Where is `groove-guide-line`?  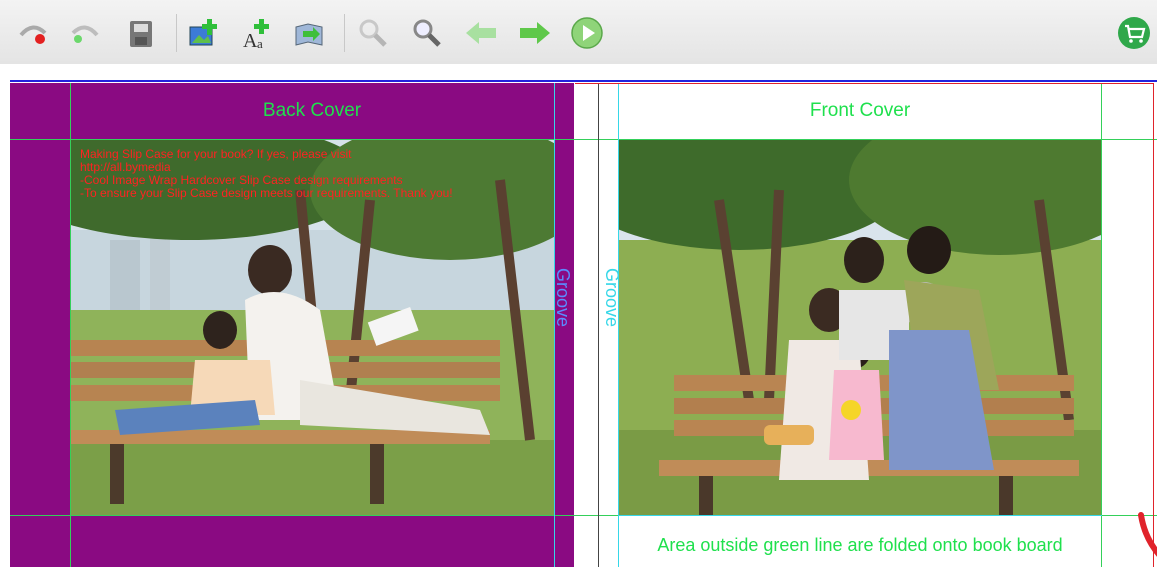
groove-guide-line is located at coordinates (860, 515).